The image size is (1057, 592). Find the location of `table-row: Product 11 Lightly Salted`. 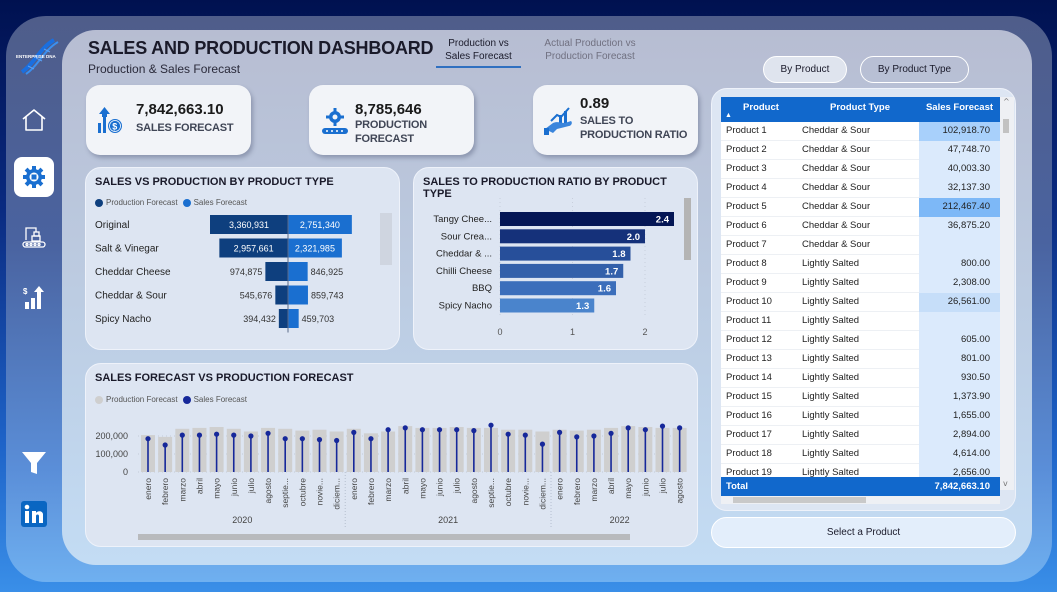

table-row: Product 11 Lightly Salted is located at coordinates (860, 321).